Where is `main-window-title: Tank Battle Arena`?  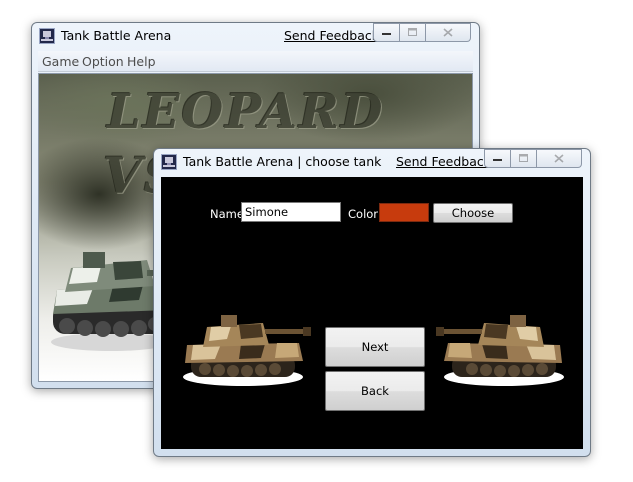
main-window-title: Tank Battle Arena is located at coordinates (116, 35).